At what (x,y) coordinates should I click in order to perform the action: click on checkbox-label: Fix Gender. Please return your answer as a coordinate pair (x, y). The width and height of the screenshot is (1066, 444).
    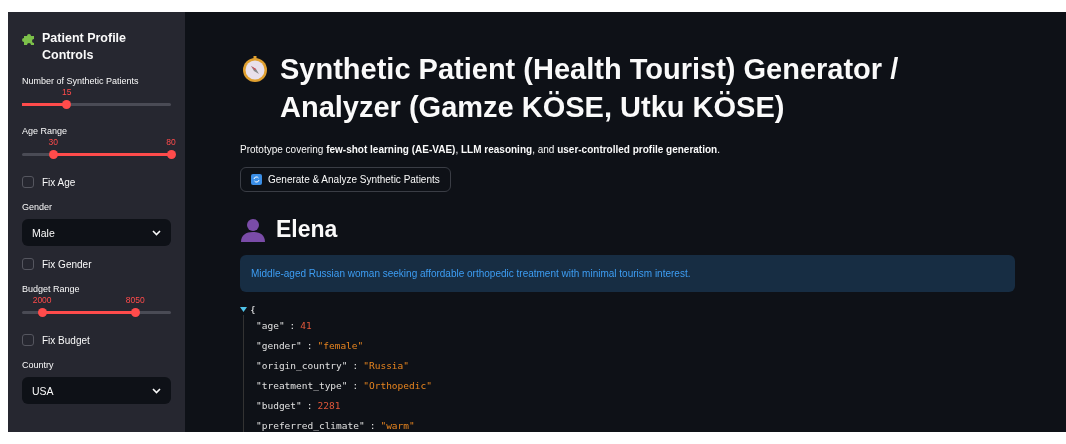
    Looking at the image, I should click on (67, 264).